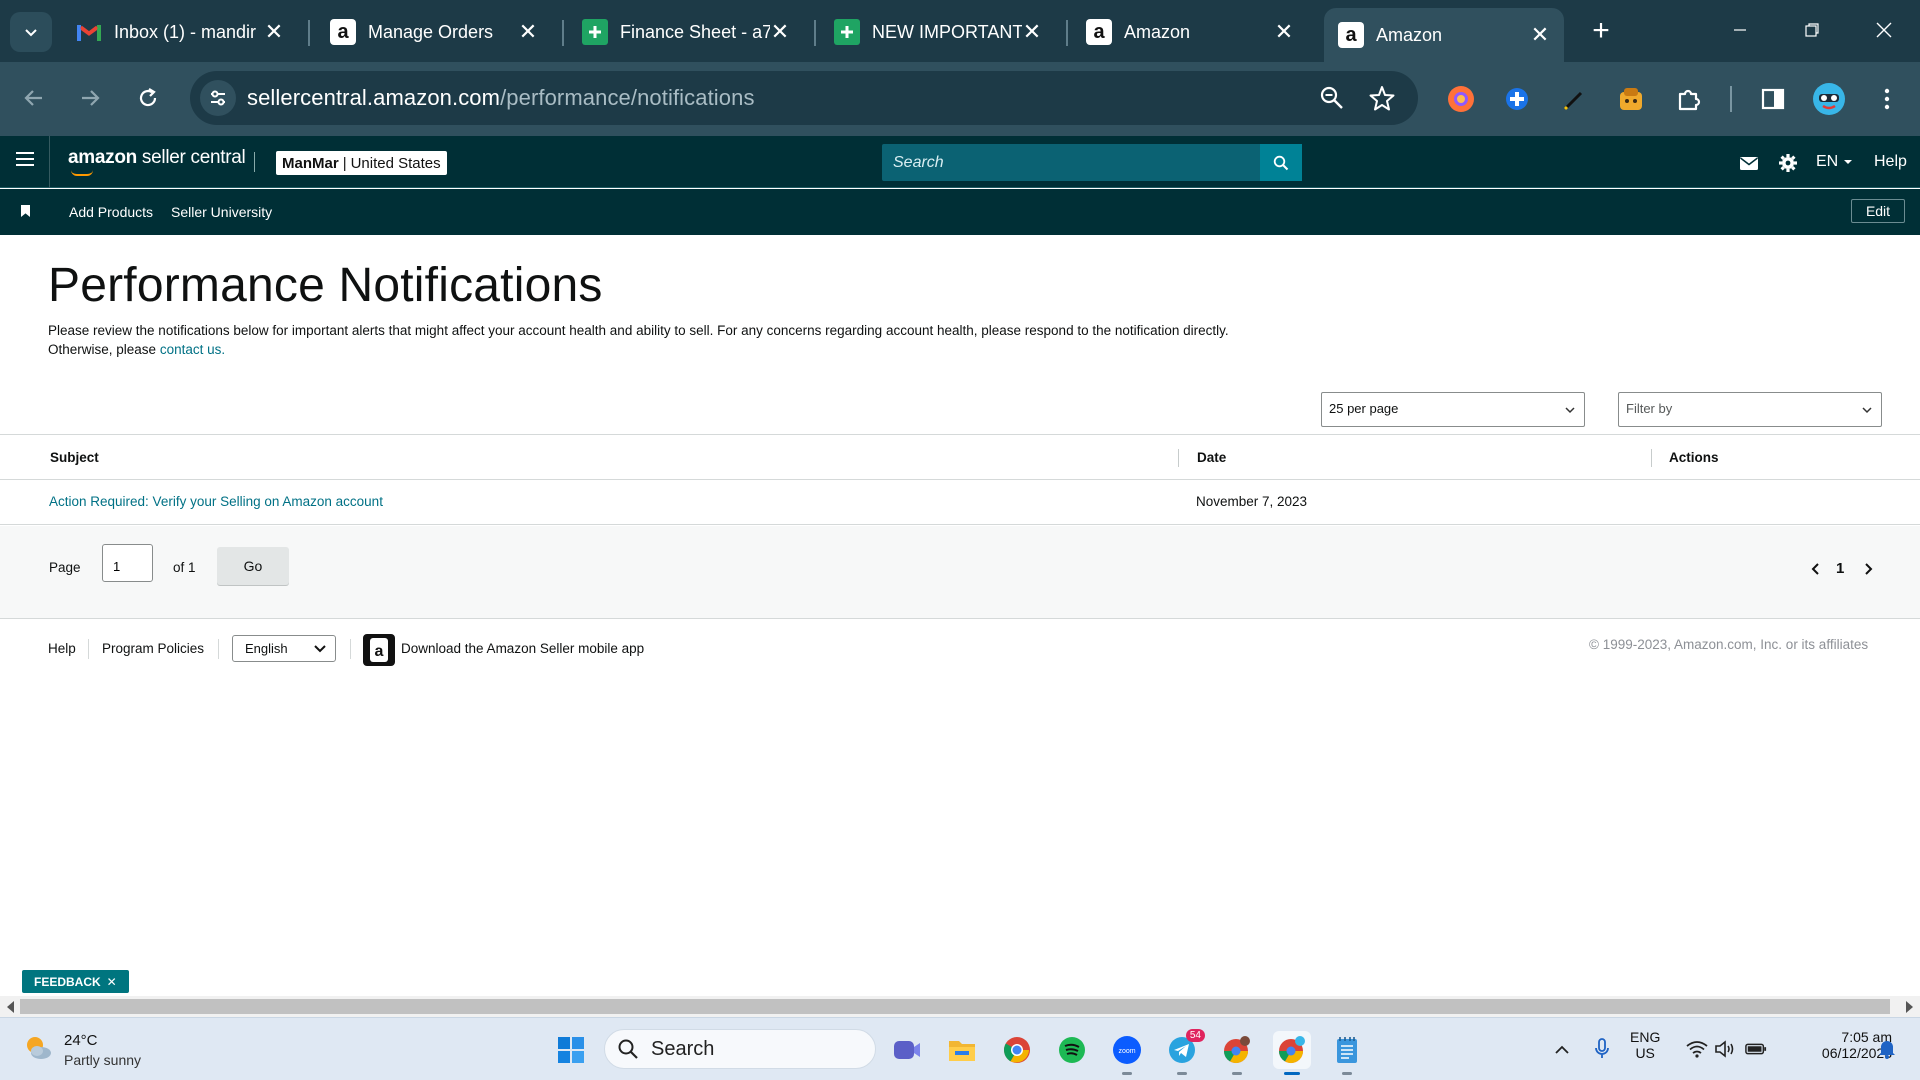  I want to click on browser-menu-button, so click(1887, 99).